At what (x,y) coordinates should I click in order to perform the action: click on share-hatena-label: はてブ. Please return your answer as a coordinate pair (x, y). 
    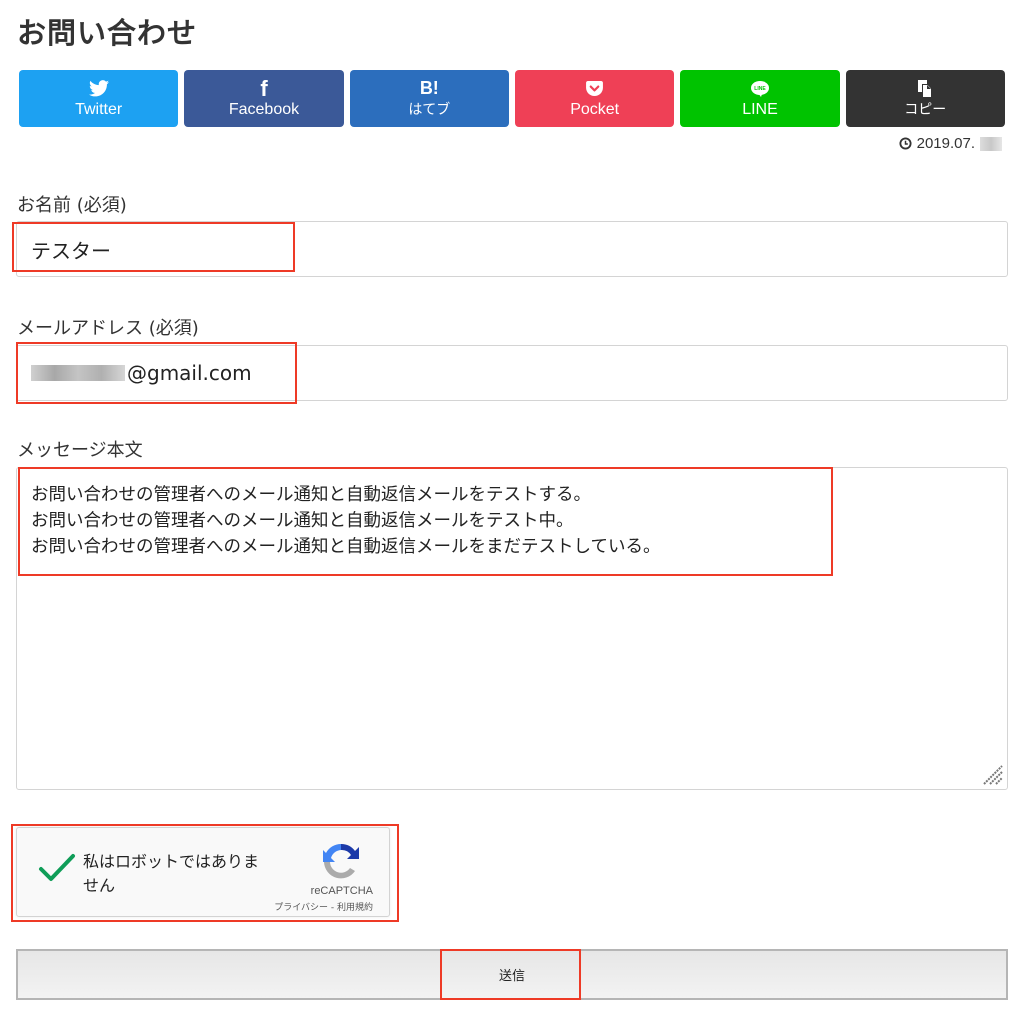
    Looking at the image, I should click on (429, 109).